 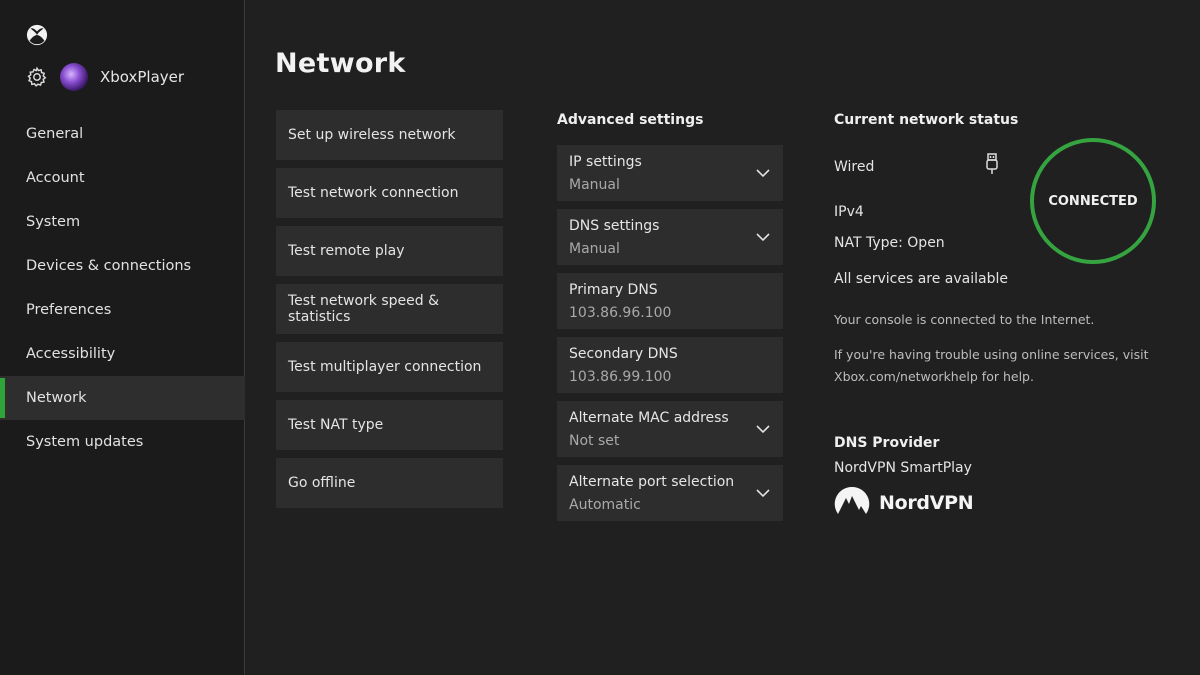 What do you see at coordinates (921, 279) in the screenshot?
I see `services-status: All services are available` at bounding box center [921, 279].